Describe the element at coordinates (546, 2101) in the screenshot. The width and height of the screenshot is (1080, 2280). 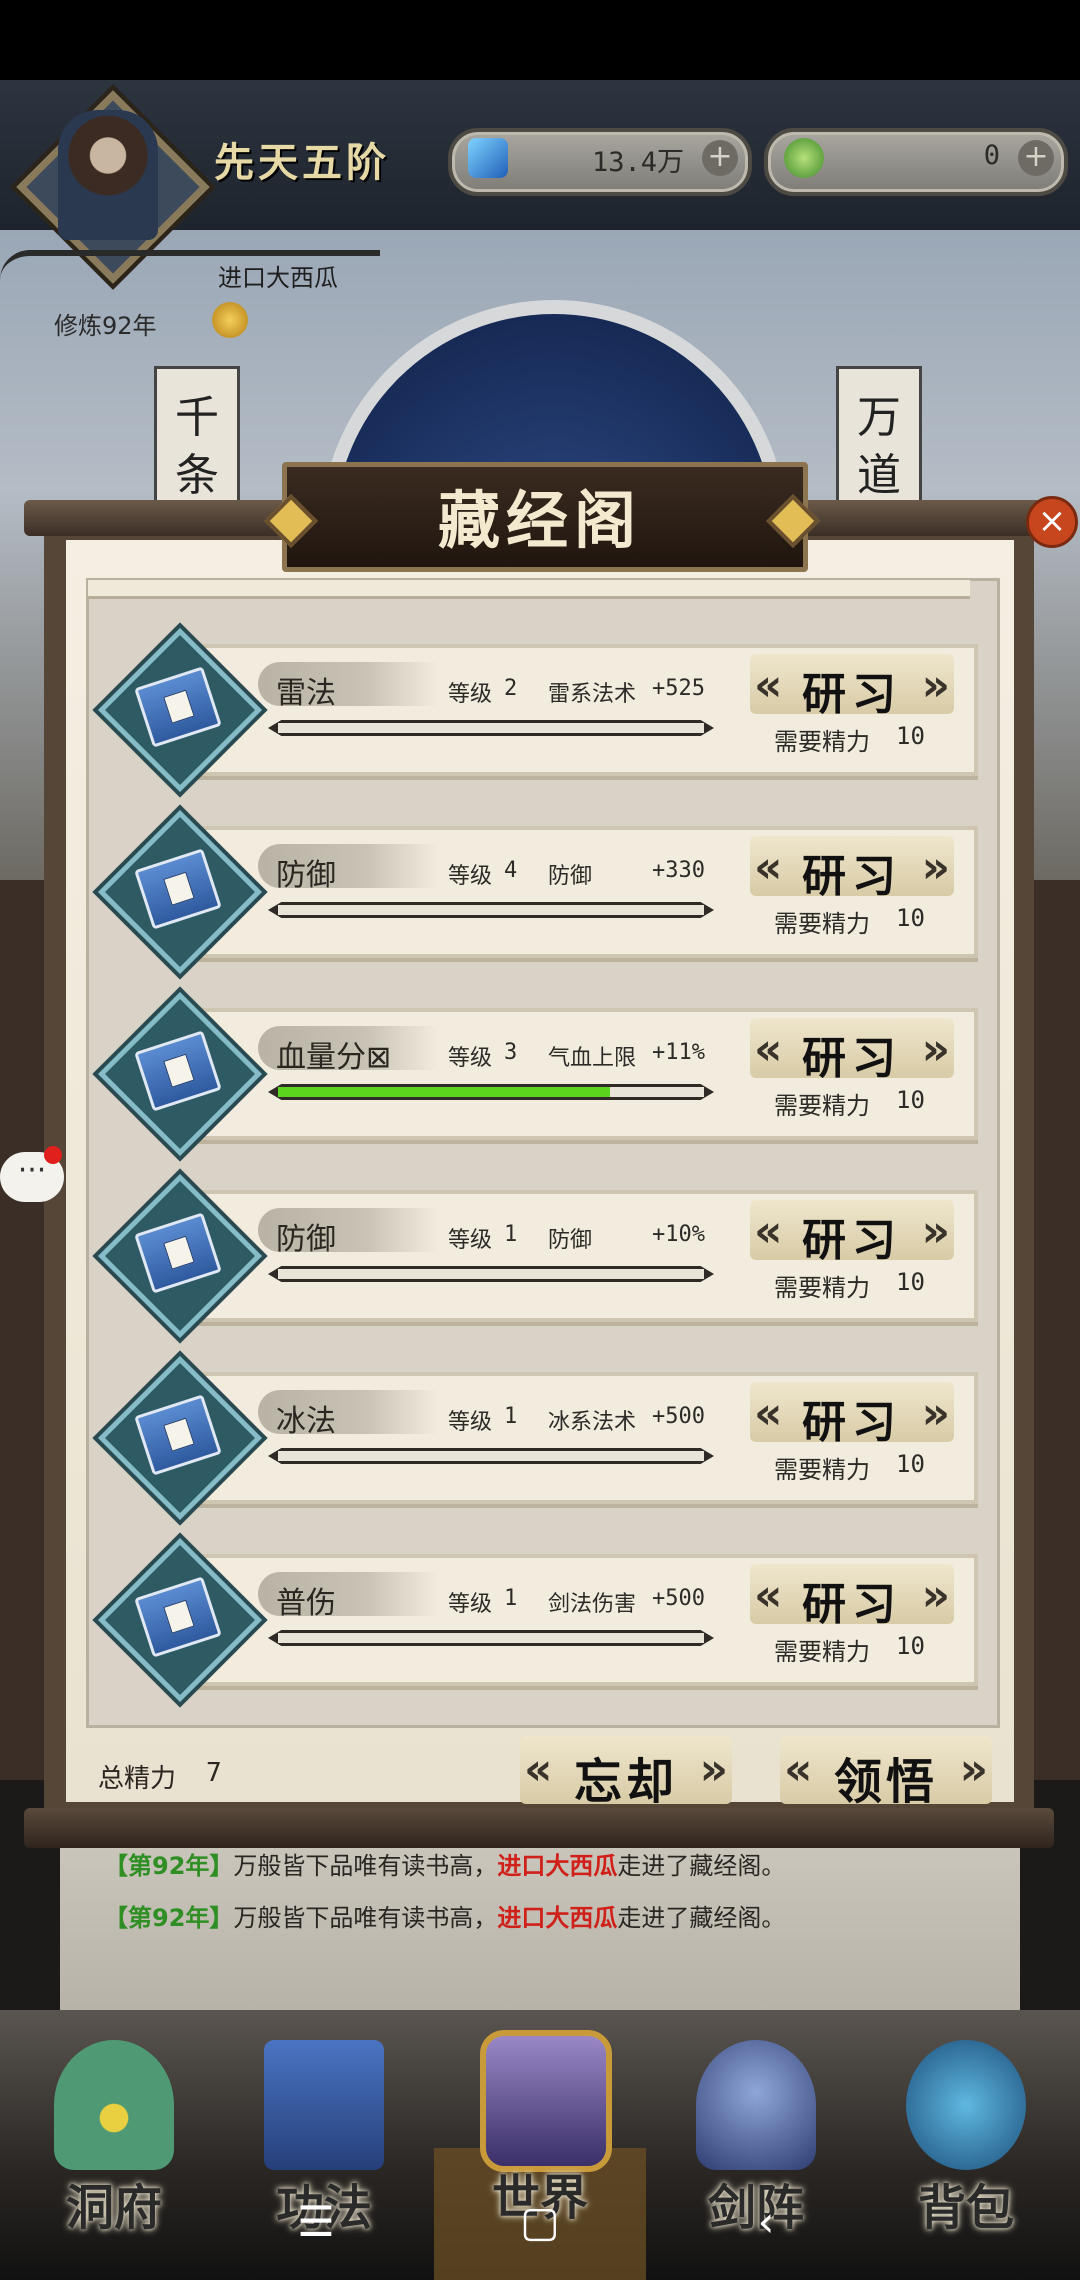
I see `world-icon` at that location.